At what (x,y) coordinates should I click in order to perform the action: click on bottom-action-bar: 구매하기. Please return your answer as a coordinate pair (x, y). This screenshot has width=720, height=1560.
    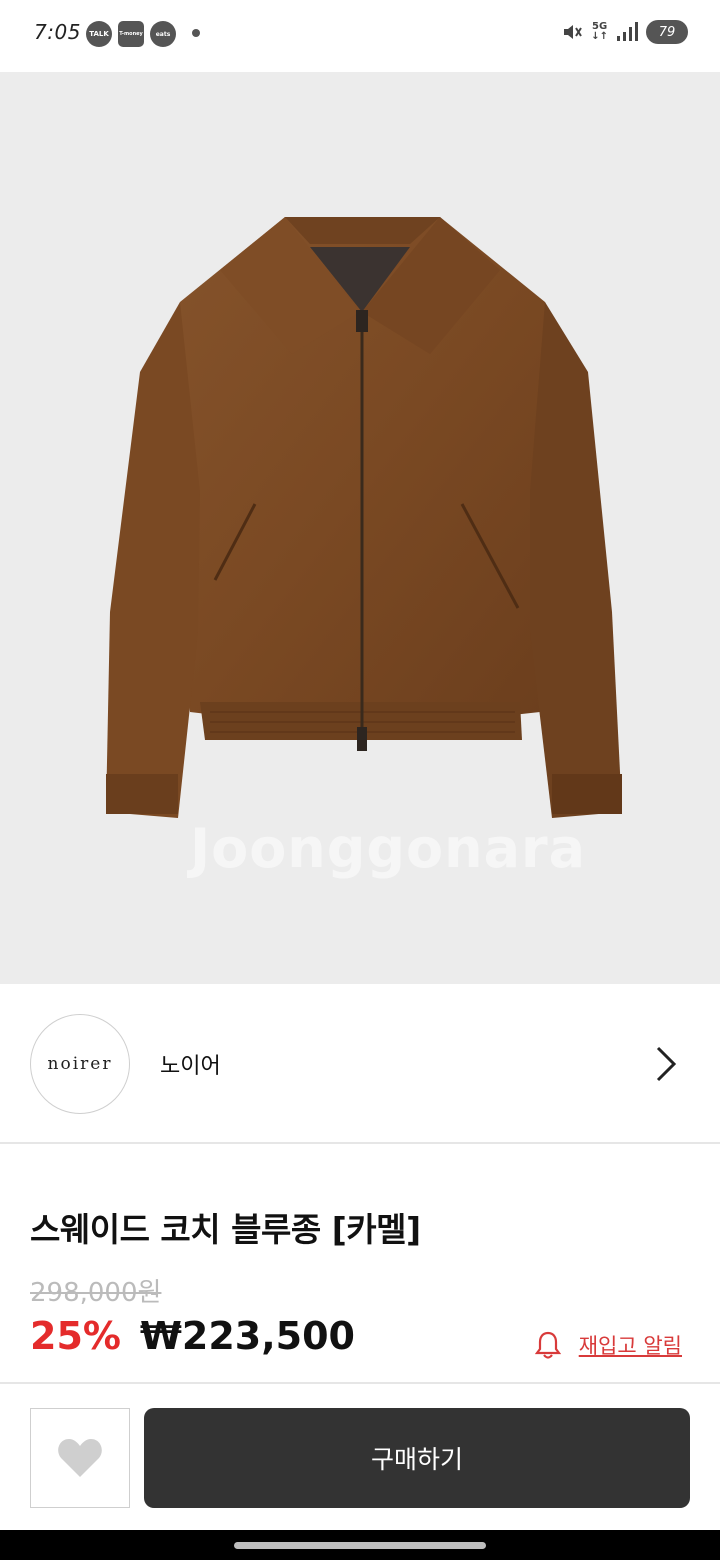
    Looking at the image, I should click on (360, 1456).